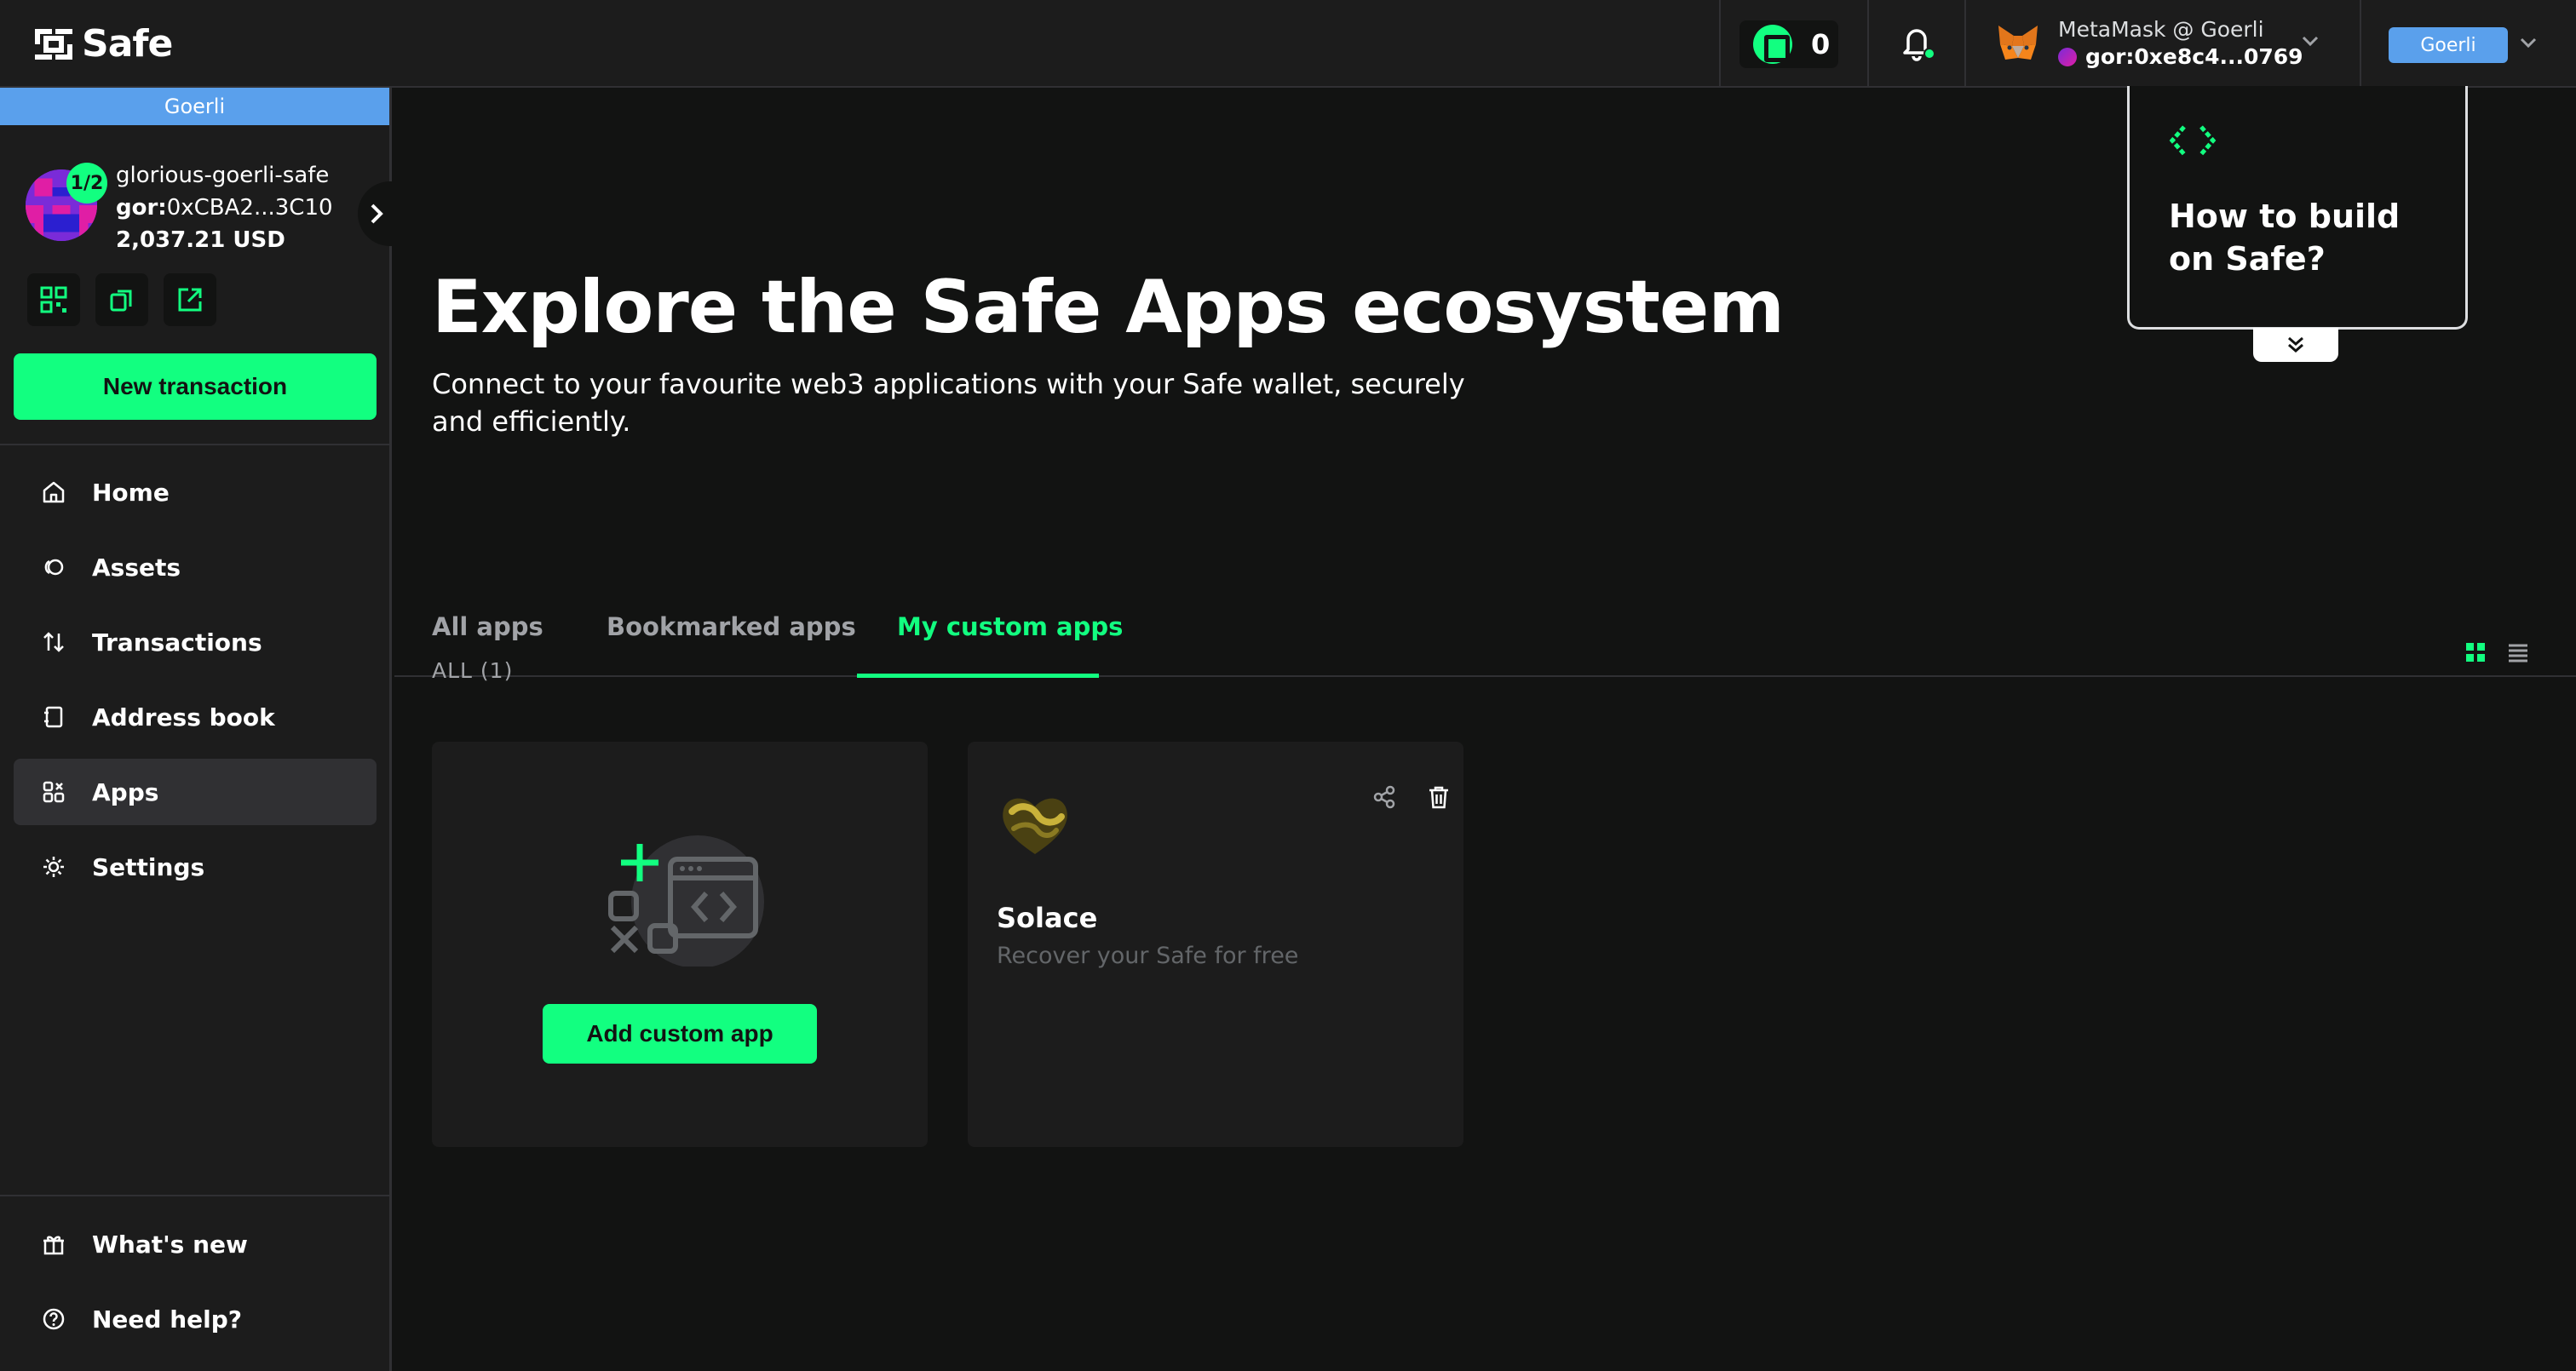 Image resolution: width=2576 pixels, height=1371 pixels. I want to click on threshold-badge: 1/2, so click(87, 183).